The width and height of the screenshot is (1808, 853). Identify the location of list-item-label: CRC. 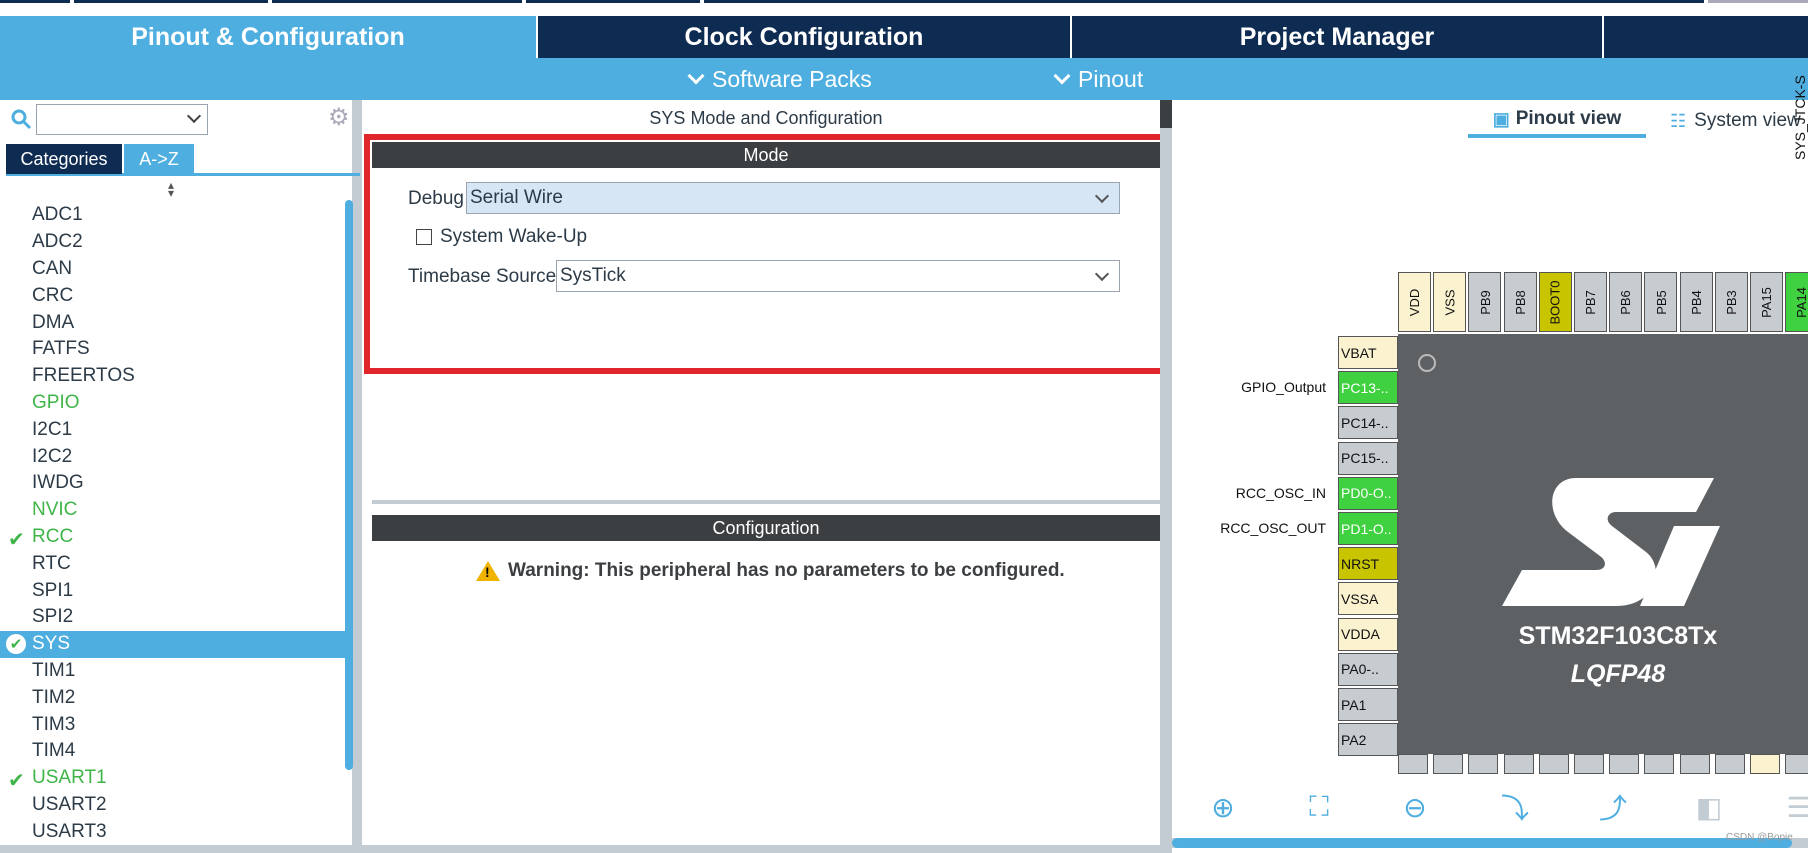
(53, 295).